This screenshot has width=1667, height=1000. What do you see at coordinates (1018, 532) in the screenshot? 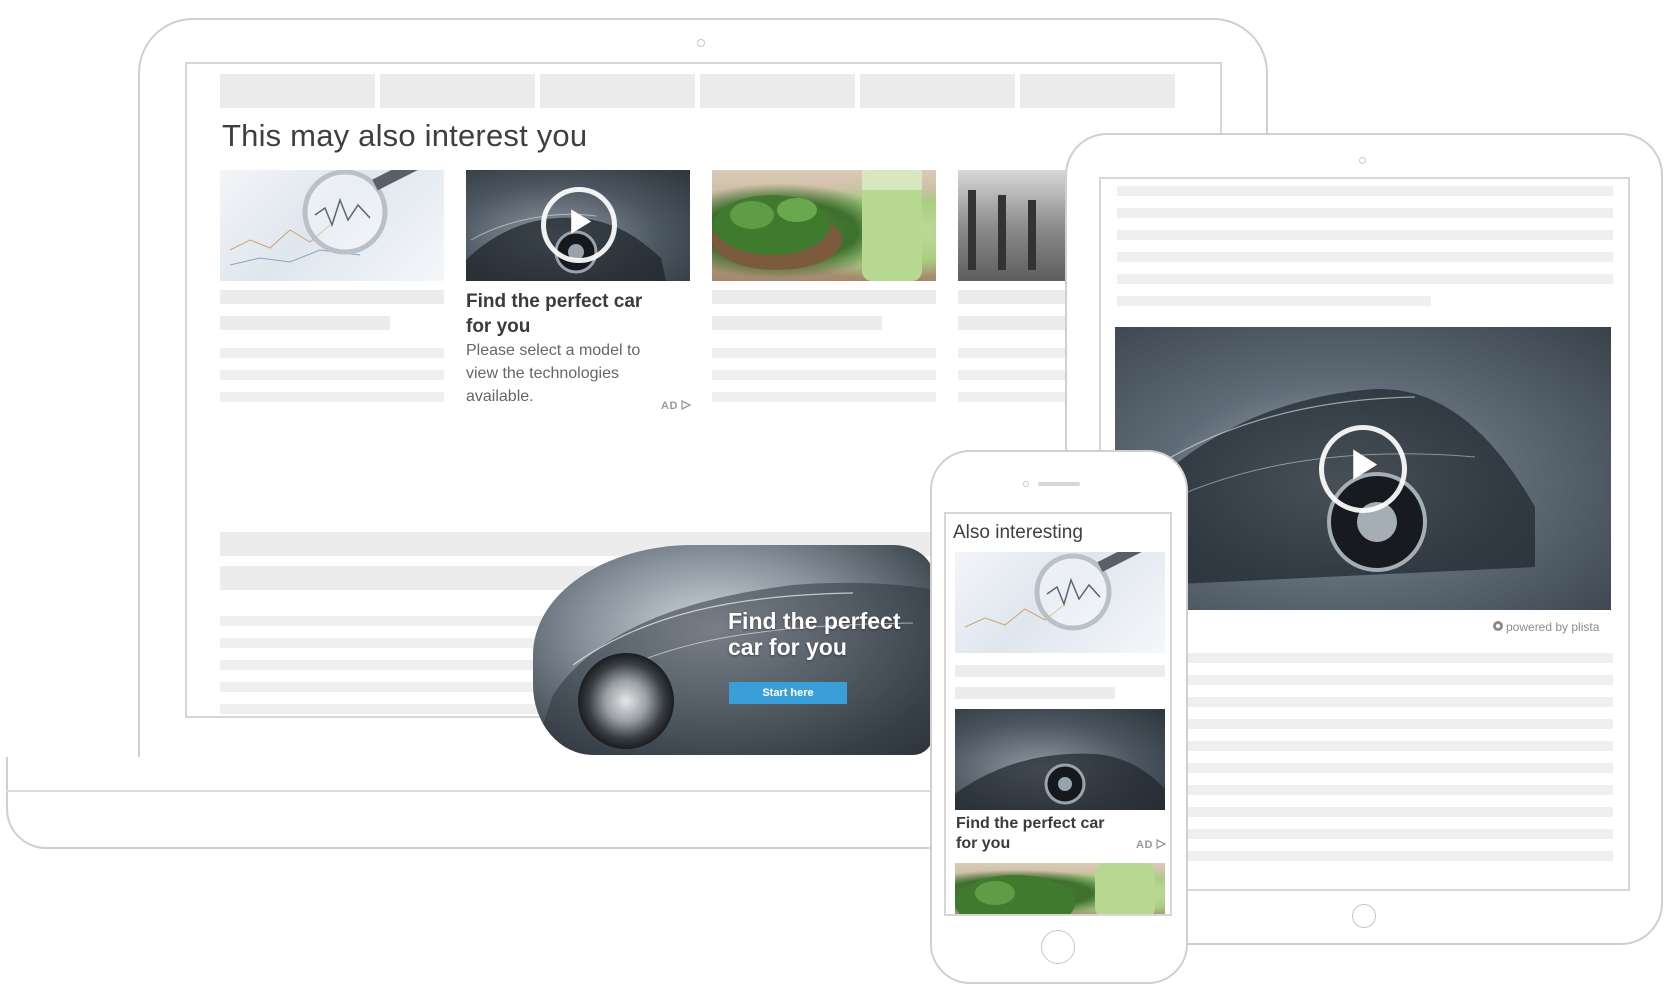
I see `phone-section-title: Also interesting` at bounding box center [1018, 532].